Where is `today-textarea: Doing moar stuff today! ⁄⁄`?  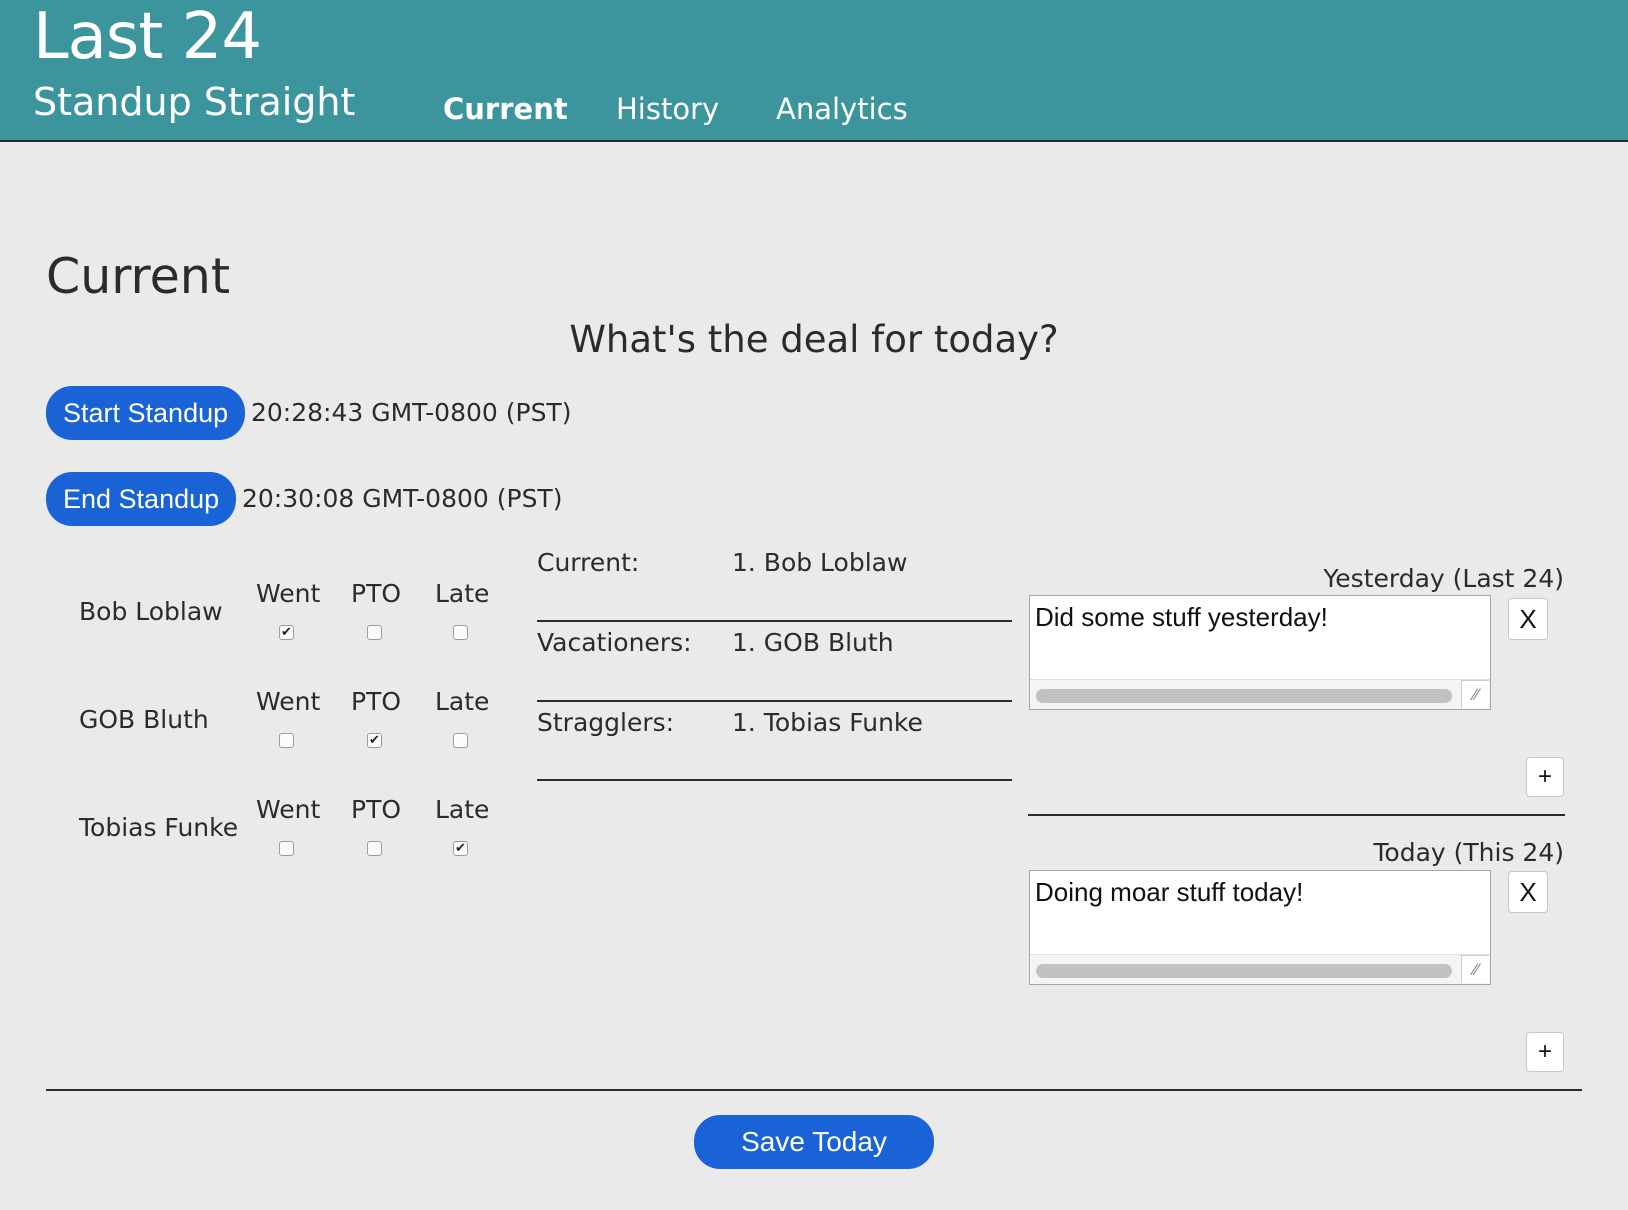 today-textarea: Doing moar stuff today! ⁄⁄ is located at coordinates (1260, 927).